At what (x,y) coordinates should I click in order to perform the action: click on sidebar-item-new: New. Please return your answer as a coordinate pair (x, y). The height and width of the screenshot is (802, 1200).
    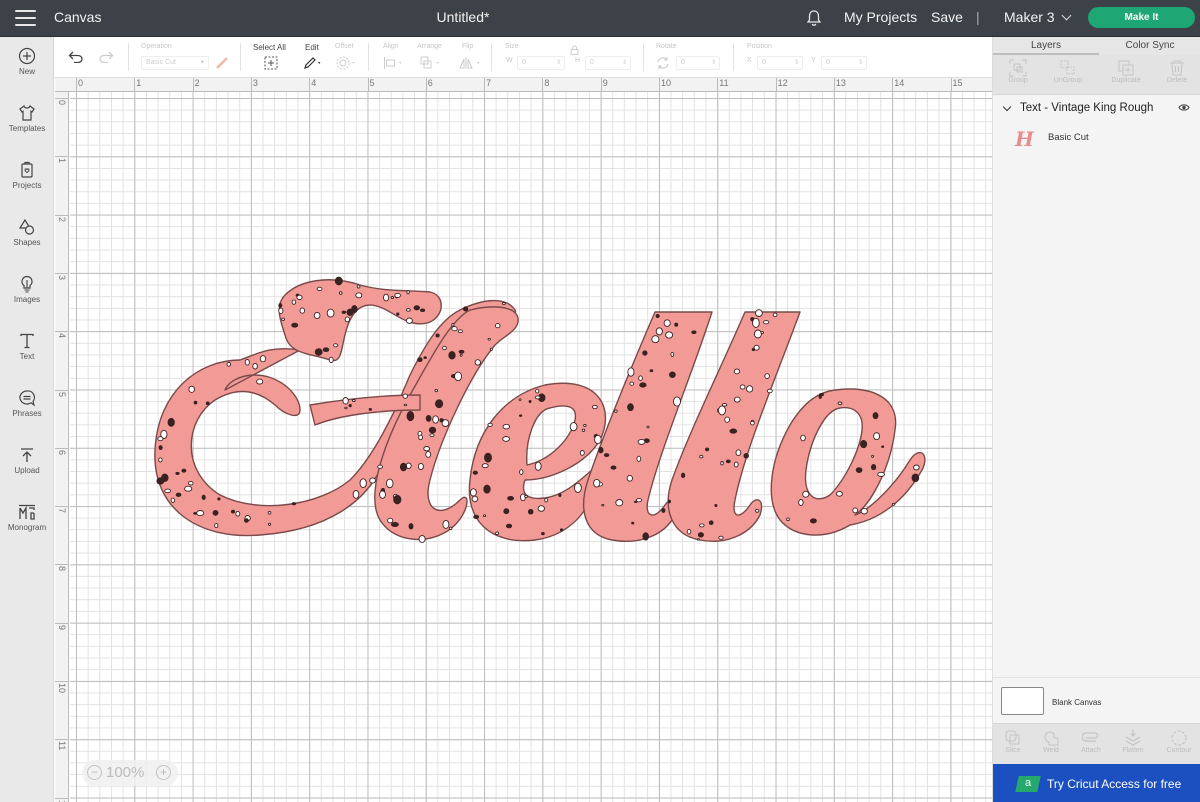
    Looking at the image, I should click on (27, 65).